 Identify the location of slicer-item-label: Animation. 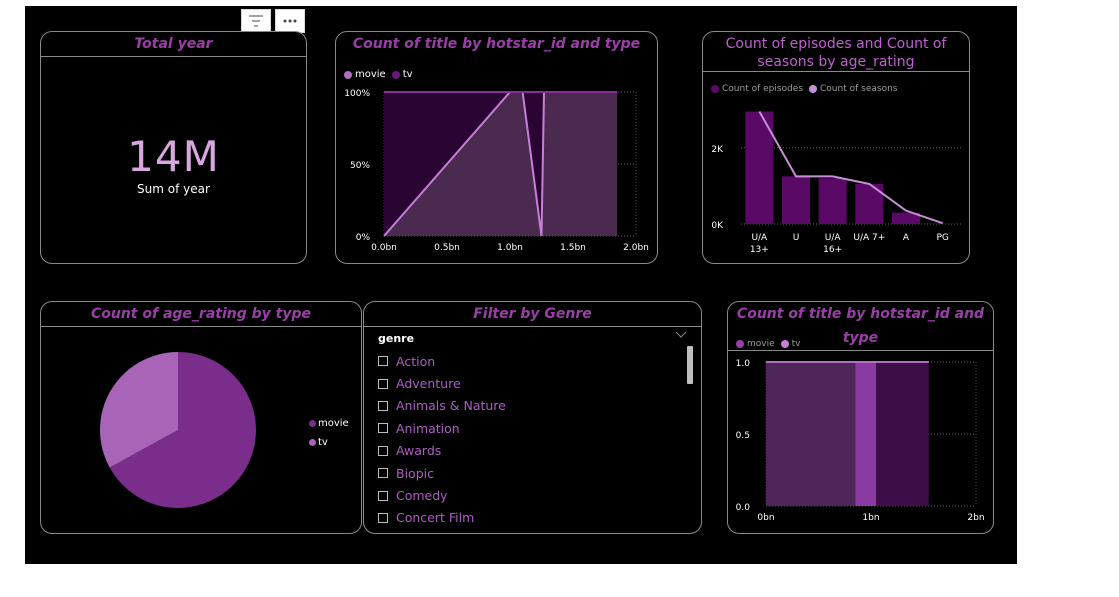
(428, 428).